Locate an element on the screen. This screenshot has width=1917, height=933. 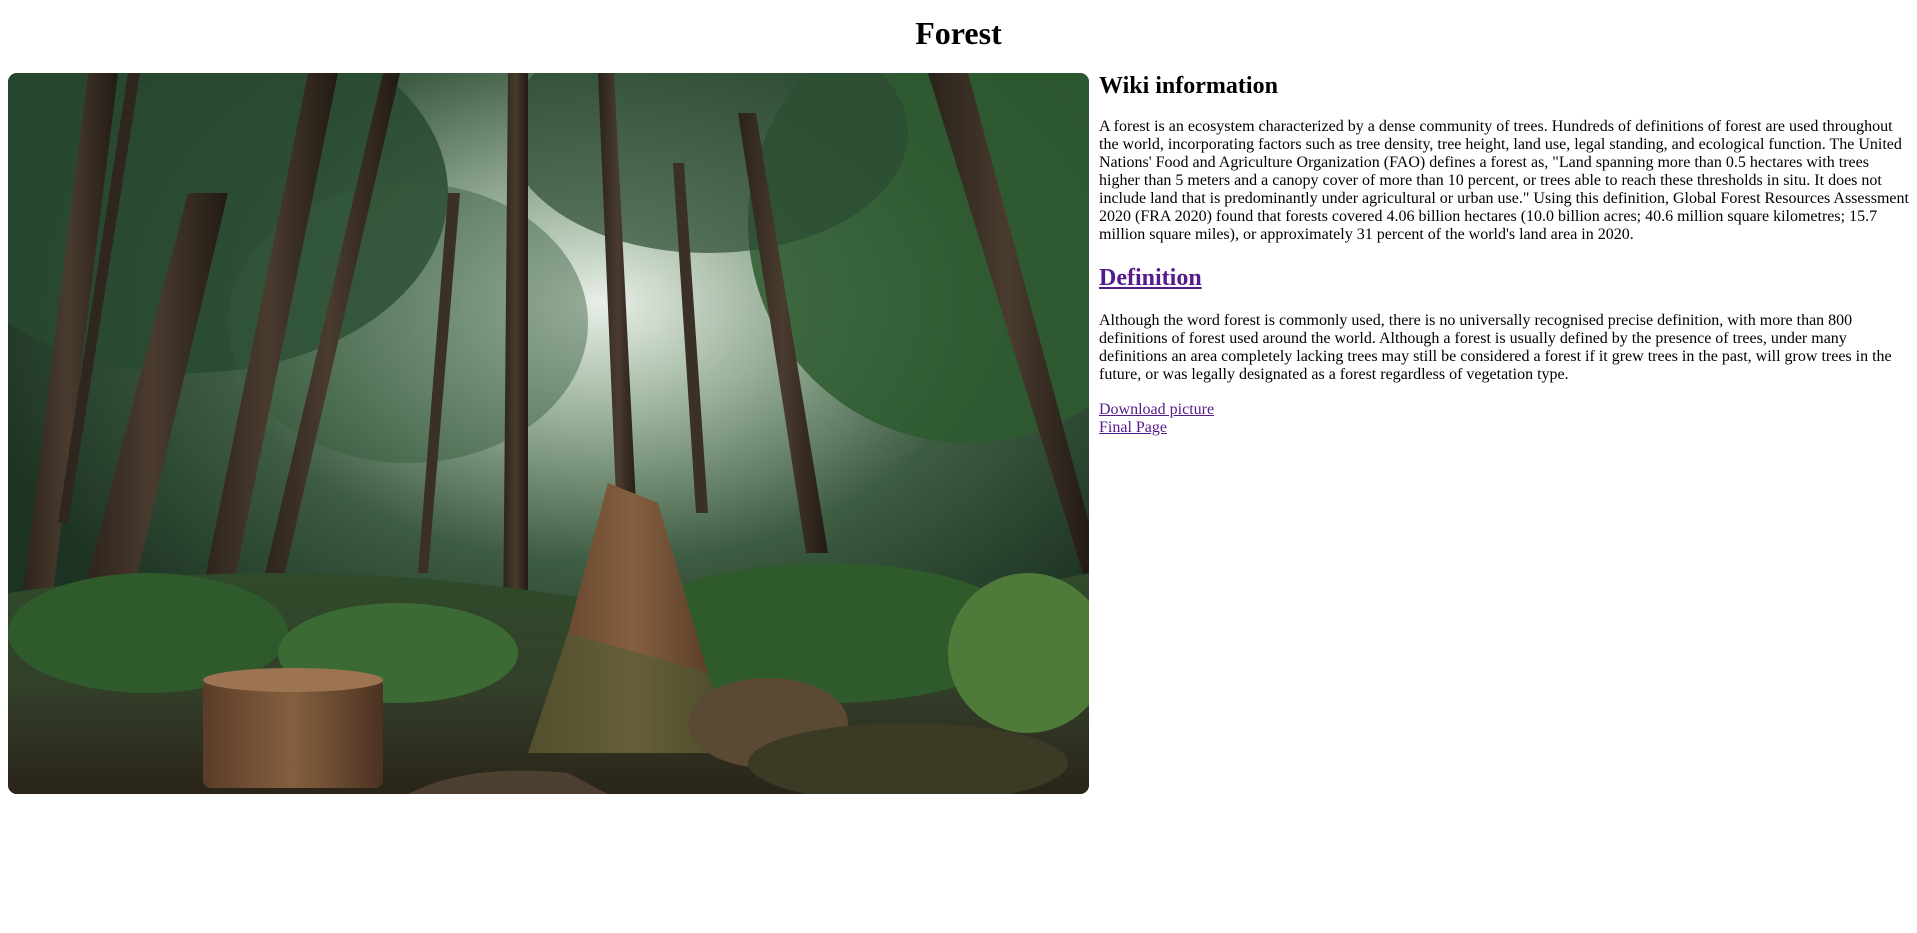
definition-heading: Definition is located at coordinates (1505, 278).